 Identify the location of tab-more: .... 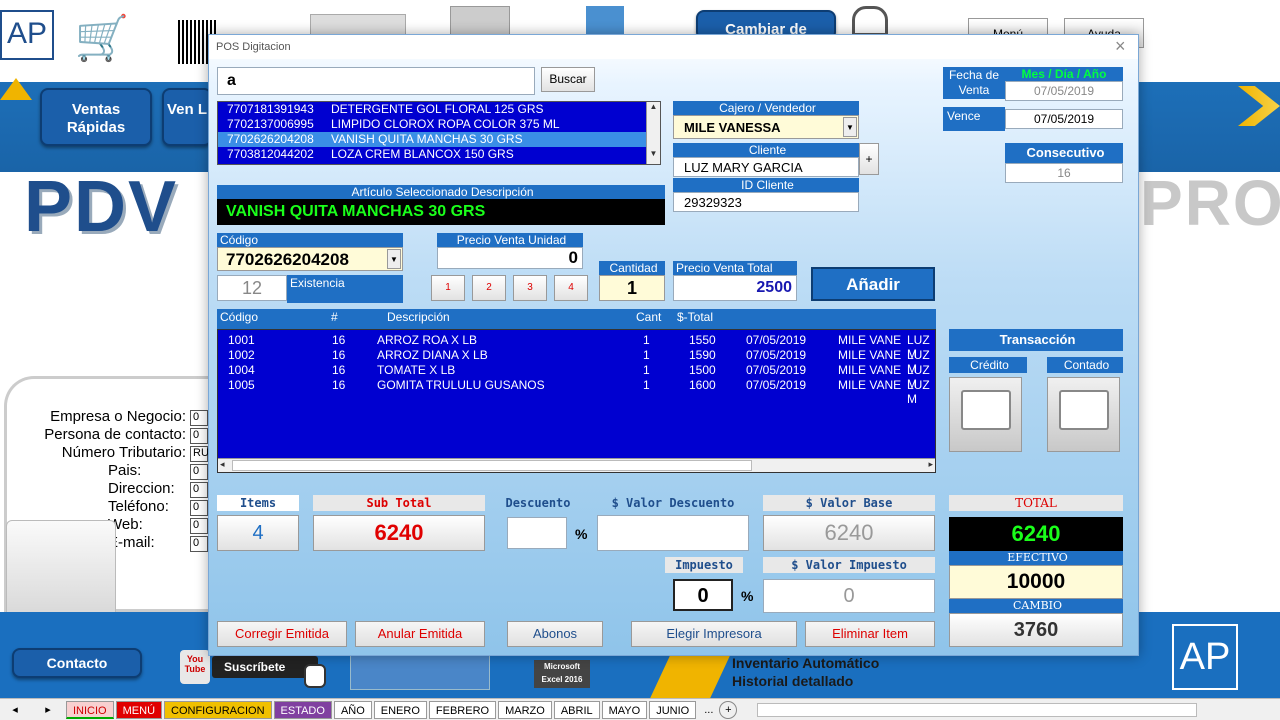
(708, 710).